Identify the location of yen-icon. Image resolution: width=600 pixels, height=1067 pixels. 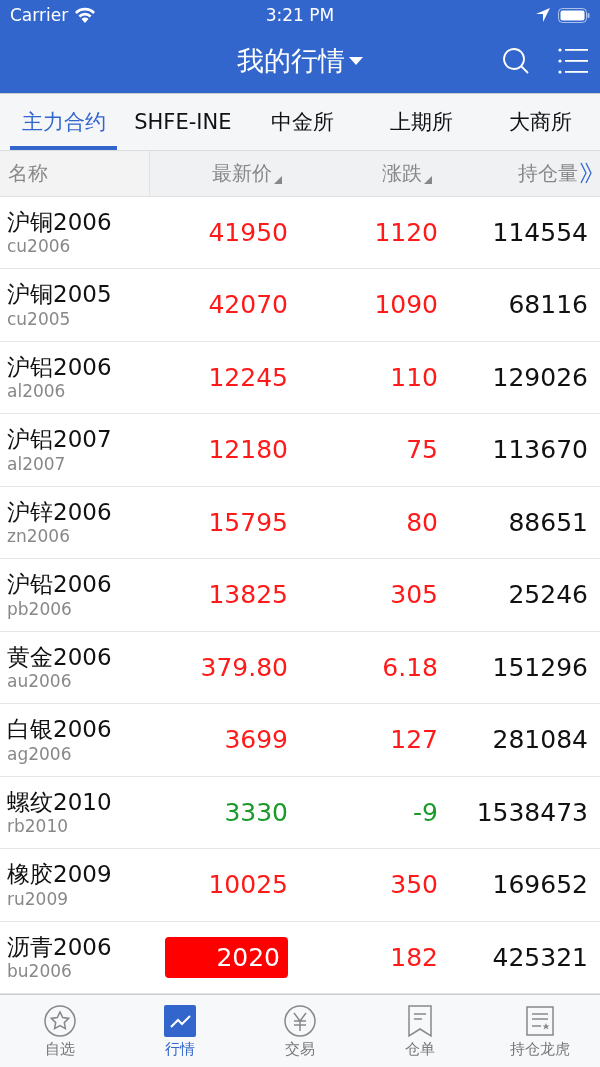
(300, 1020).